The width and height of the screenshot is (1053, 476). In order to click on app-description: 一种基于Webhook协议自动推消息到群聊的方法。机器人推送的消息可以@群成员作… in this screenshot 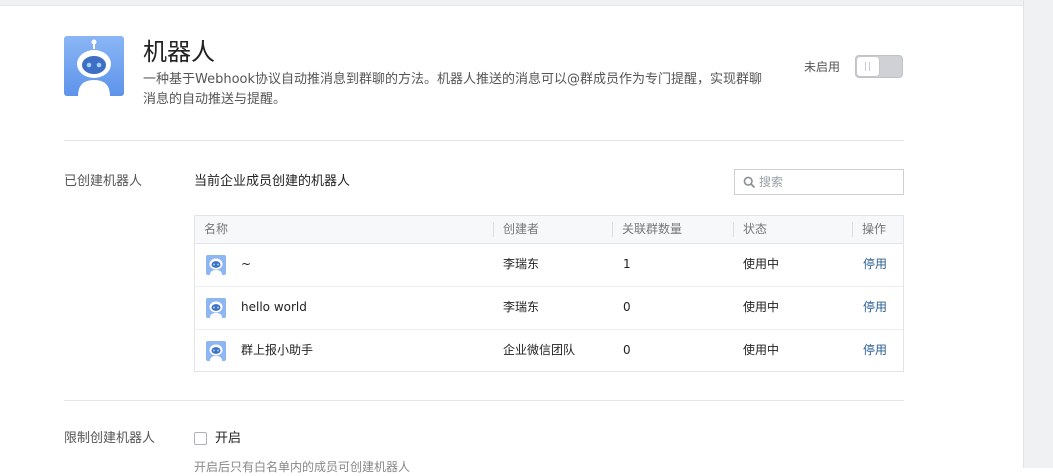, I will do `click(453, 89)`.